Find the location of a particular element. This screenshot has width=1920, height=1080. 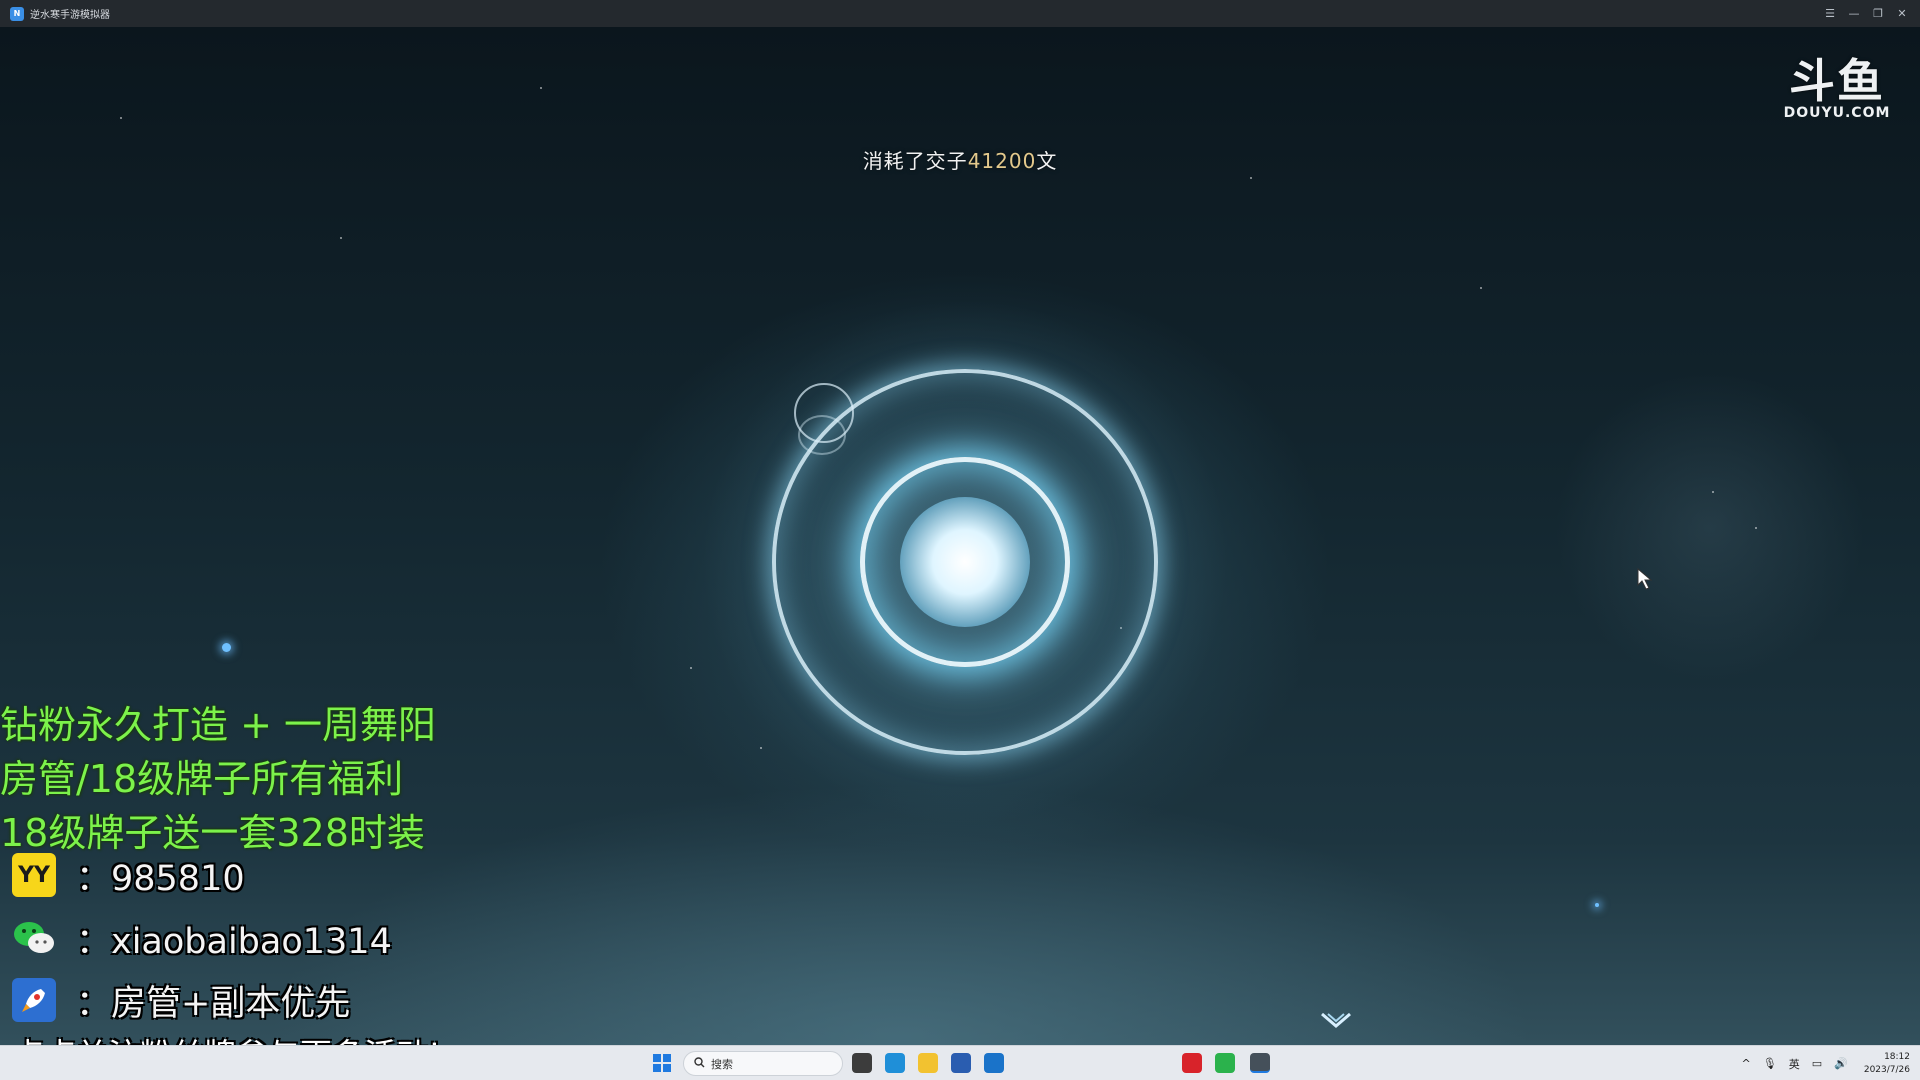

restore-button: ❐ is located at coordinates (1878, 13).